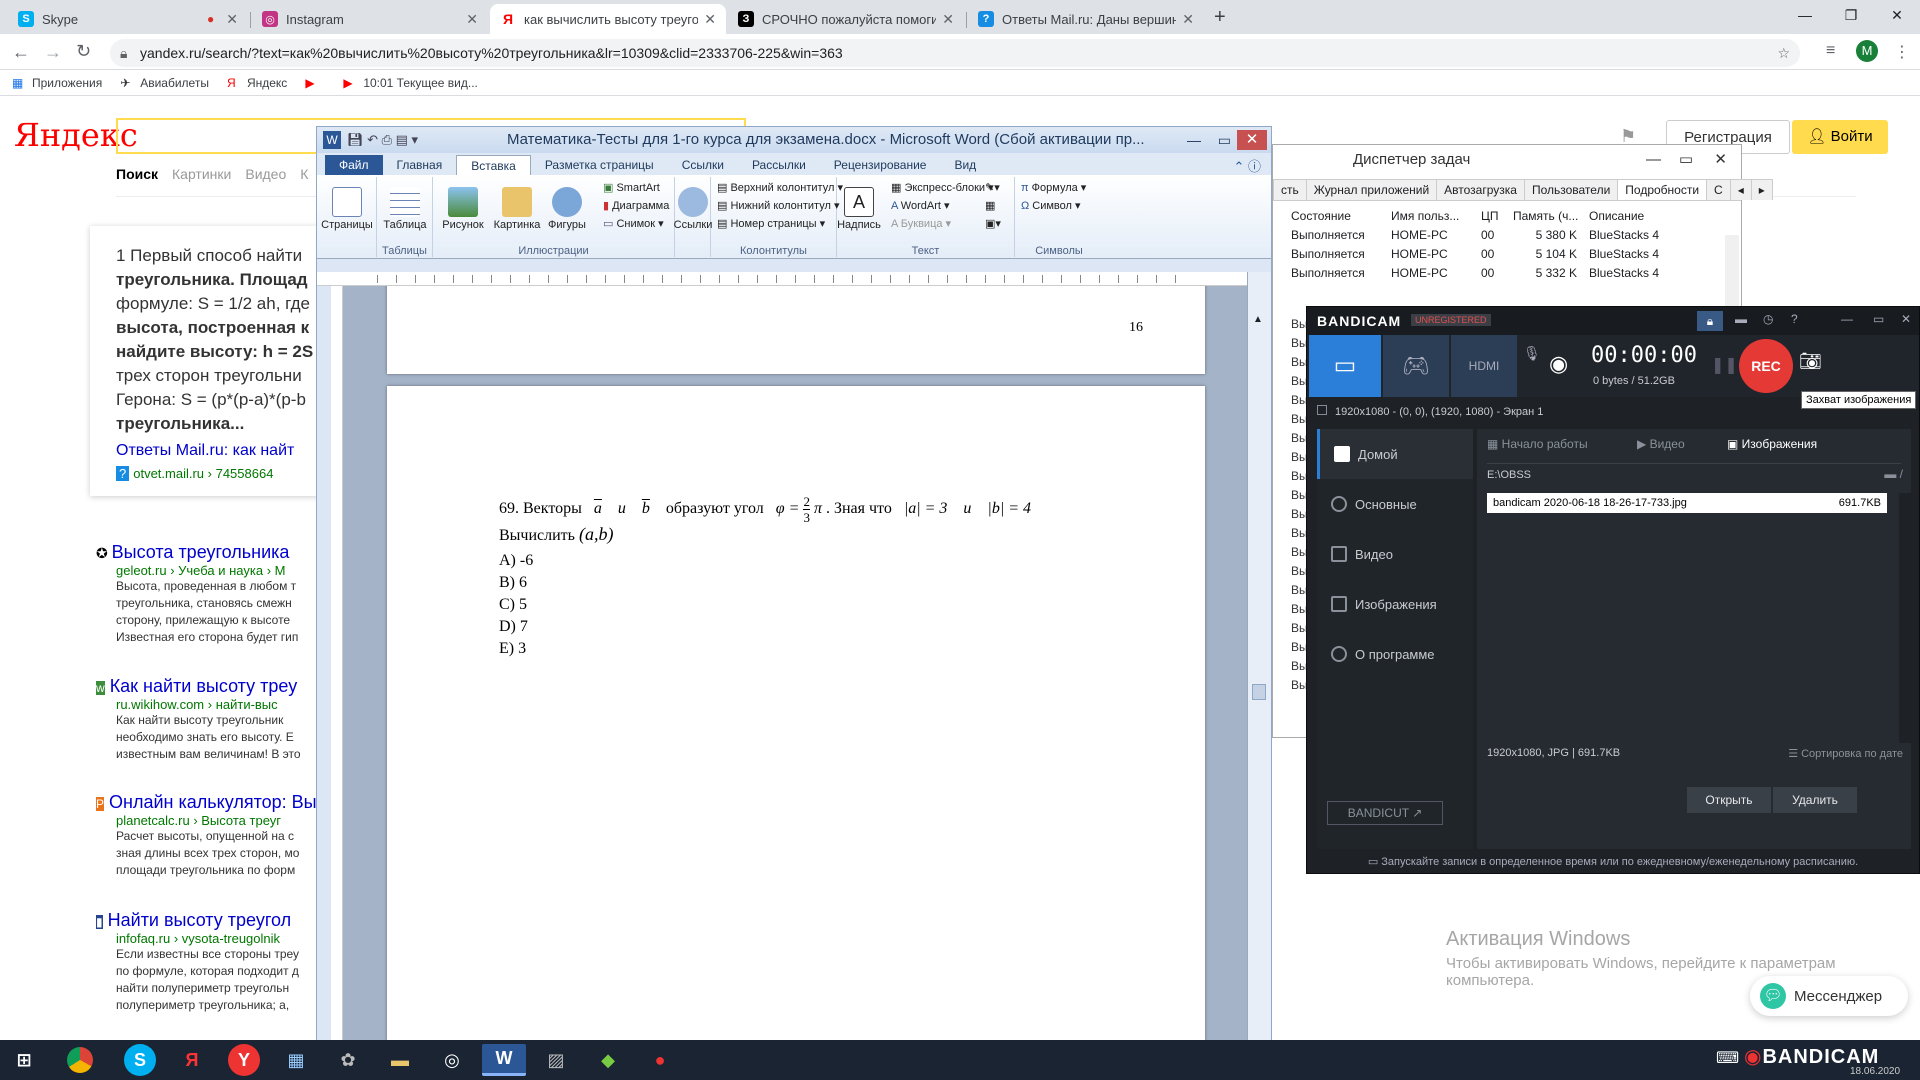 This screenshot has height=1080, width=1920. I want to click on vertical-scrollbar, so click(1905, 618).